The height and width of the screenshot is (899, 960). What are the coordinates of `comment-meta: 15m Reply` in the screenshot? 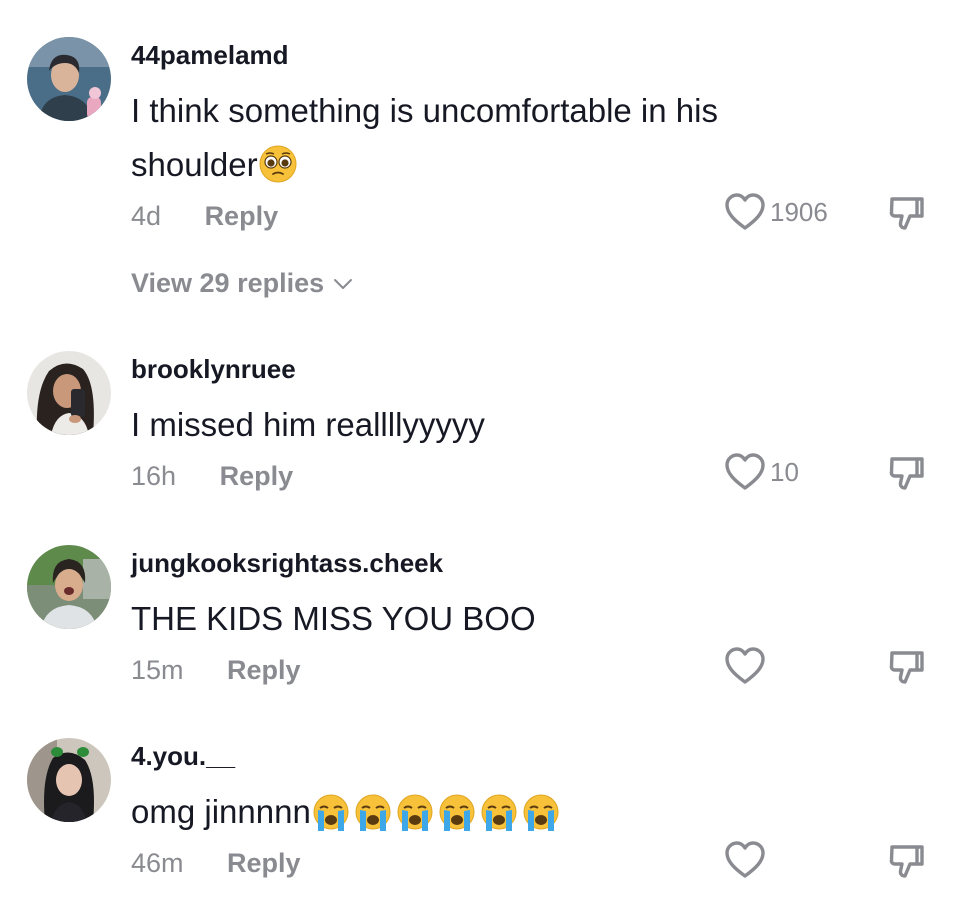 It's located at (216, 670).